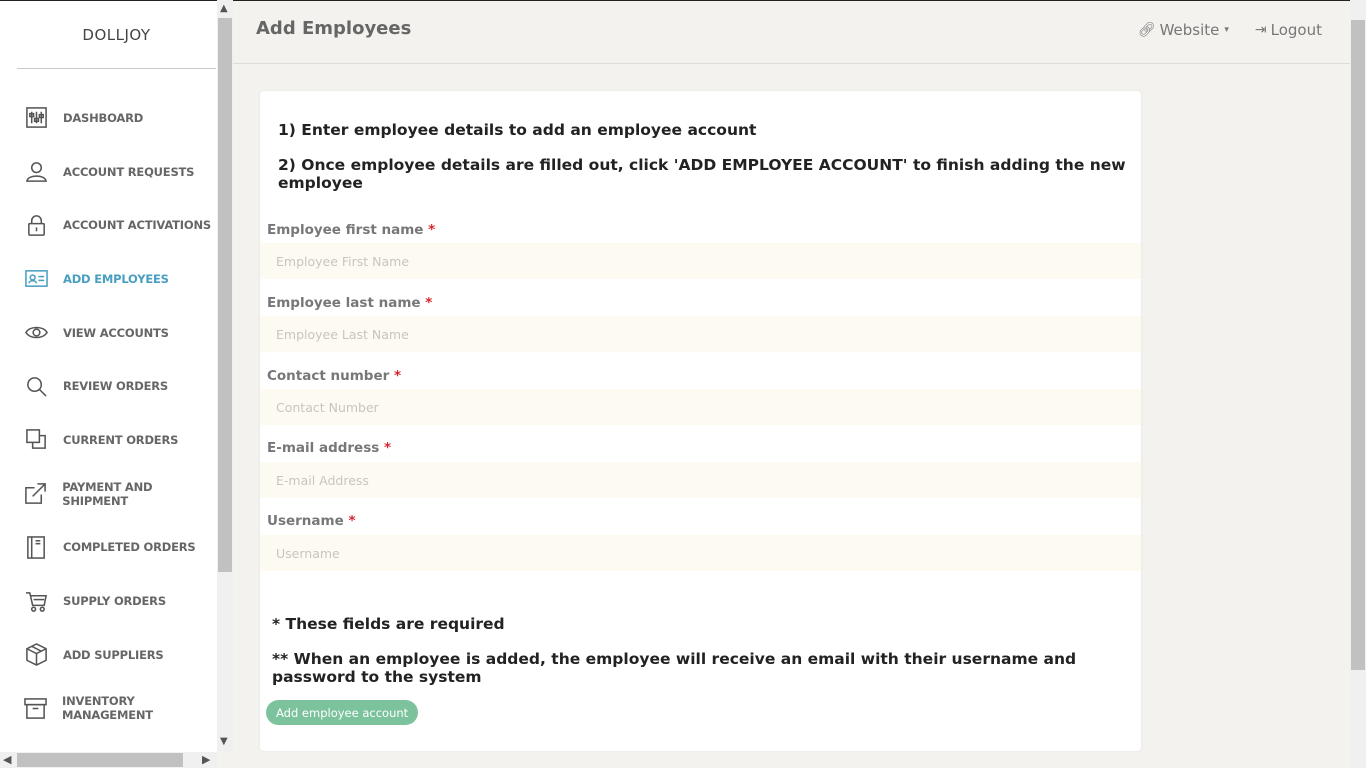  I want to click on logout-link: ⇥ Logout, so click(1288, 30).